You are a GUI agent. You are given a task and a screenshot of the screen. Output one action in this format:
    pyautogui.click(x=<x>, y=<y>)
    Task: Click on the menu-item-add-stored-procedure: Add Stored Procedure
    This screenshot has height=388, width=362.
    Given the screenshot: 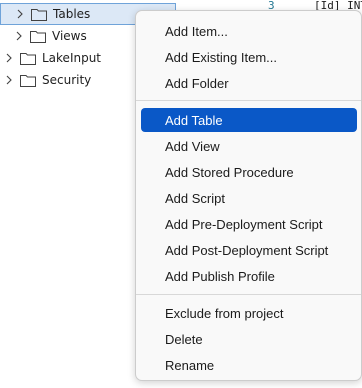 What is the action you would take?
    pyautogui.click(x=249, y=172)
    